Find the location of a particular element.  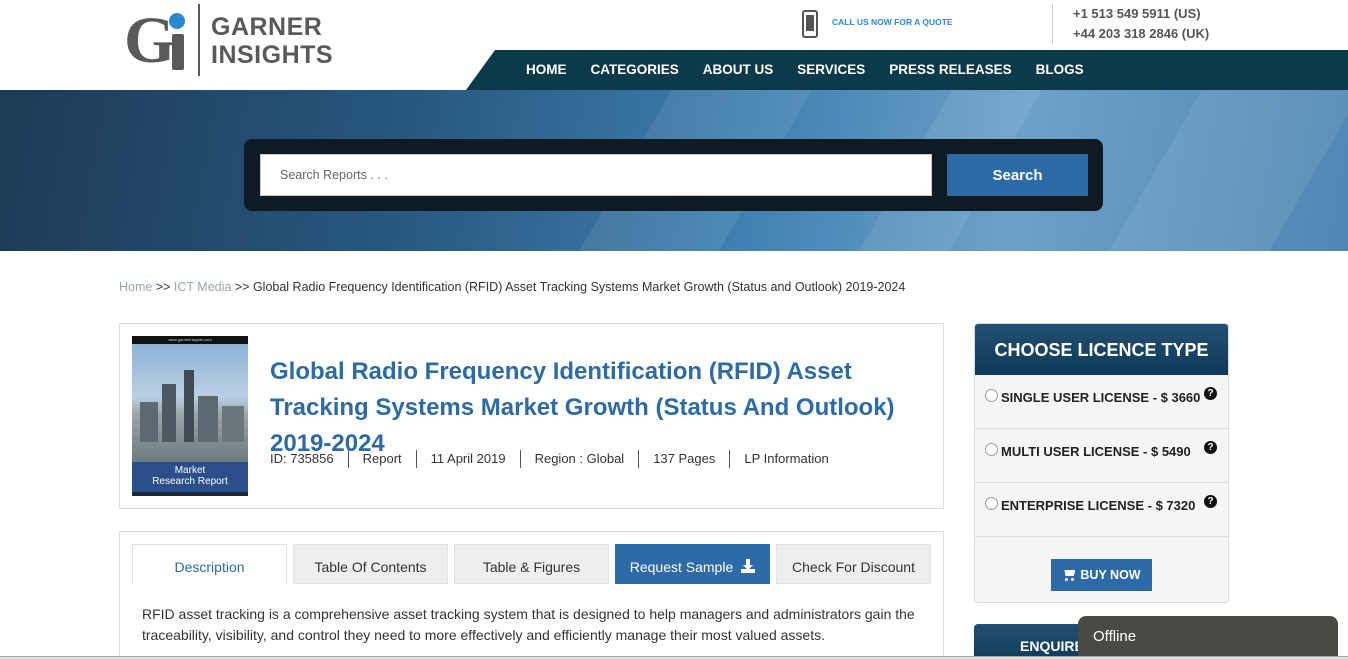

logo-dot is located at coordinates (177, 21).